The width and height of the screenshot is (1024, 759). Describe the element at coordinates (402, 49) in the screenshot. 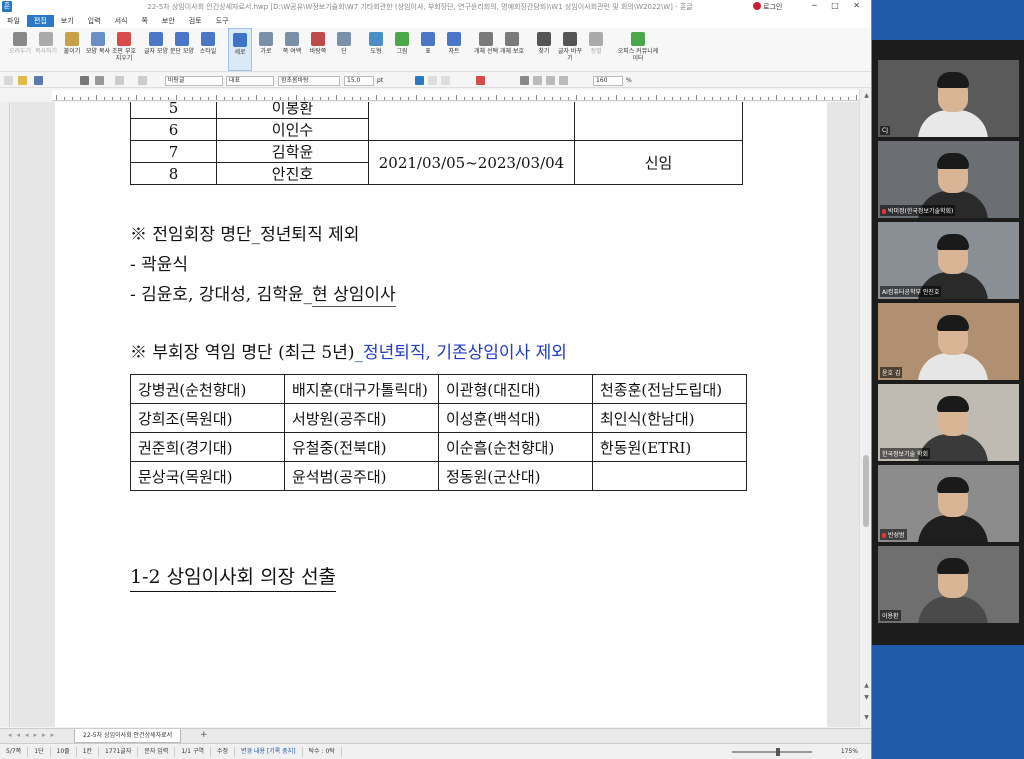

I see `ribbon-button: 그림` at that location.